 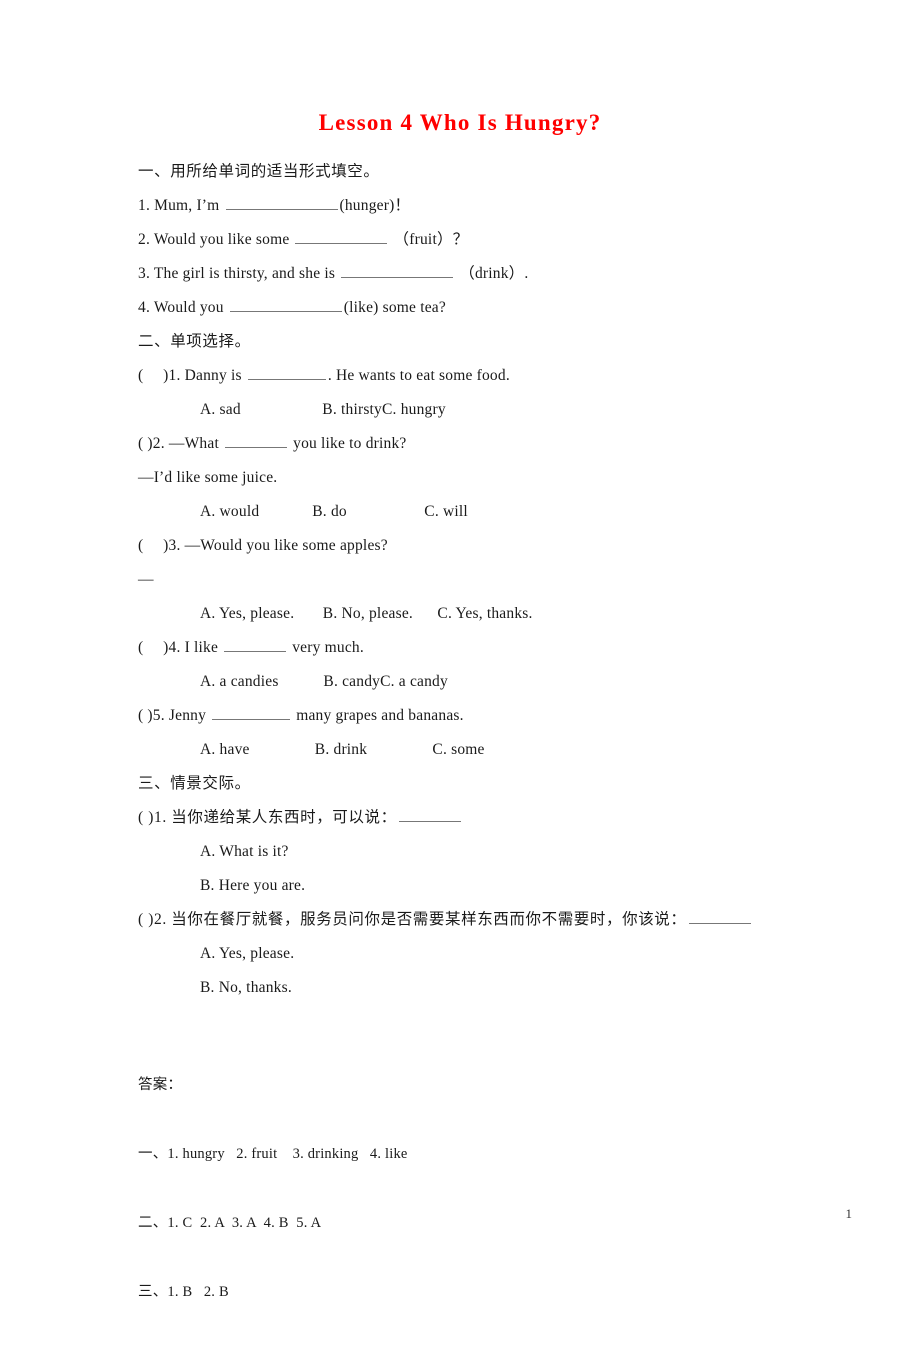 What do you see at coordinates (488, 648) in the screenshot?
I see `section-2-question-4: ( )4. I like very much.` at bounding box center [488, 648].